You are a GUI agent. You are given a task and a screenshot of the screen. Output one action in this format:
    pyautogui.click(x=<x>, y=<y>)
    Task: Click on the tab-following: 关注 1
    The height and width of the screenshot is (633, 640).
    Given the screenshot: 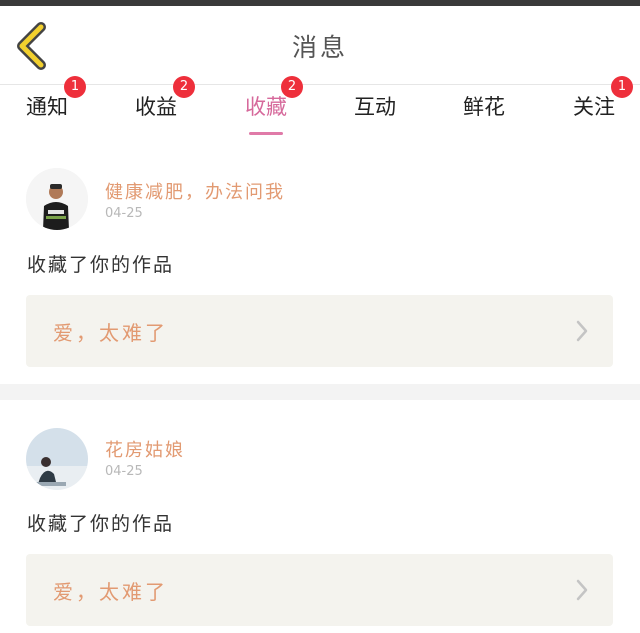 What is the action you would take?
    pyautogui.click(x=601, y=105)
    